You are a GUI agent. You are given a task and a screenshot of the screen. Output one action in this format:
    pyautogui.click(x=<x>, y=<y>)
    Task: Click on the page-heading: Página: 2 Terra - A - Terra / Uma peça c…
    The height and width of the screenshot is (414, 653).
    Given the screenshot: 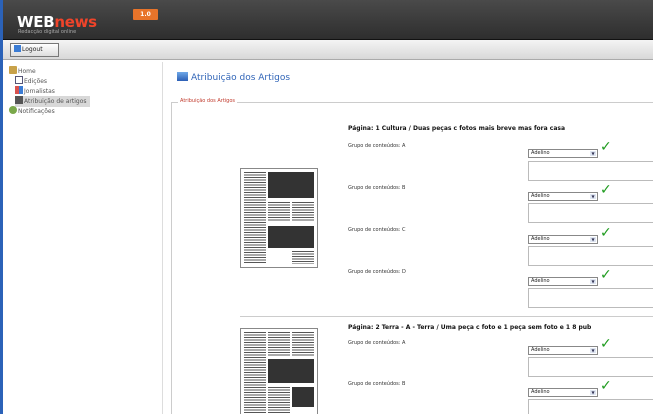 What is the action you would take?
    pyautogui.click(x=470, y=327)
    